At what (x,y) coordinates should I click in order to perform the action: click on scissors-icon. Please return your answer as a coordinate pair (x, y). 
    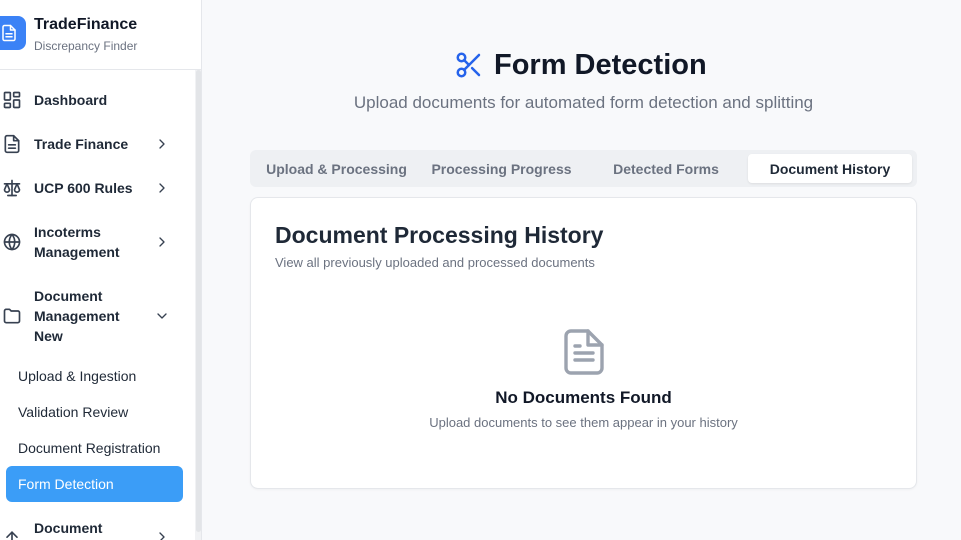
    Looking at the image, I should click on (468, 65).